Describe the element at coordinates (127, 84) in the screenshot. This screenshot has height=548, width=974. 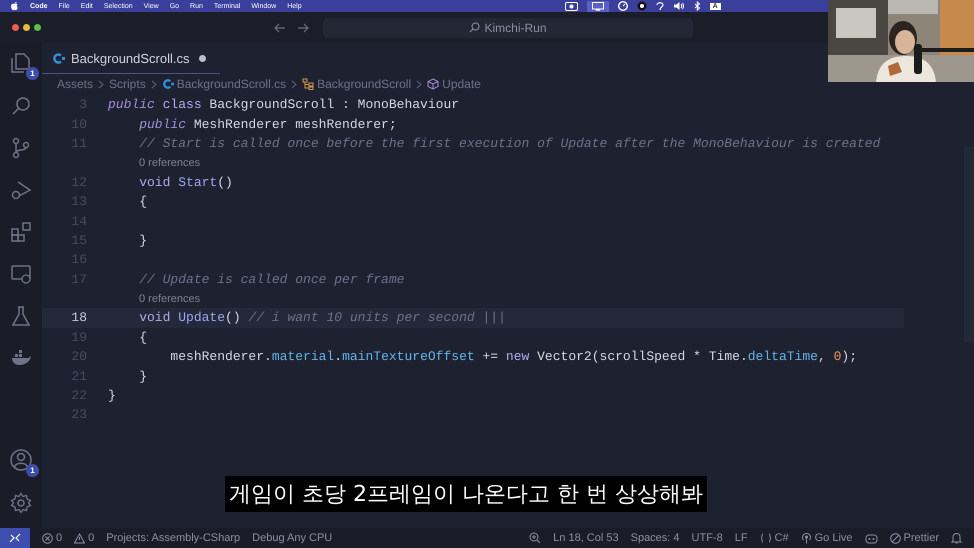
I see `breadcrumb-item: Scripts` at that location.